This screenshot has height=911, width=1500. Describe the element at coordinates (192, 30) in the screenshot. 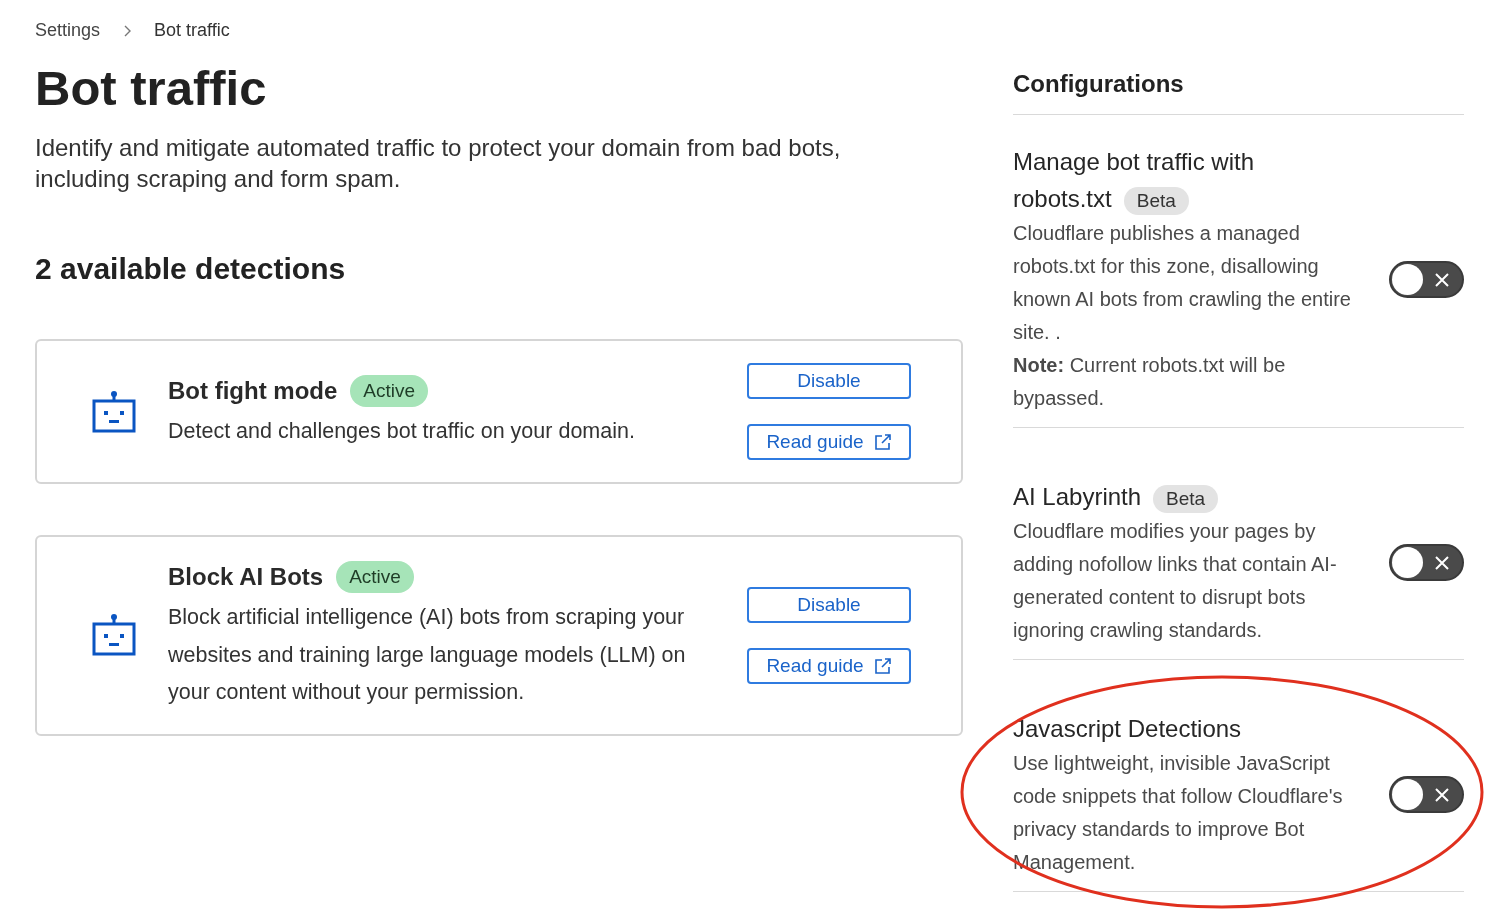

I see `breadcrumb-link: Bot traffic` at that location.